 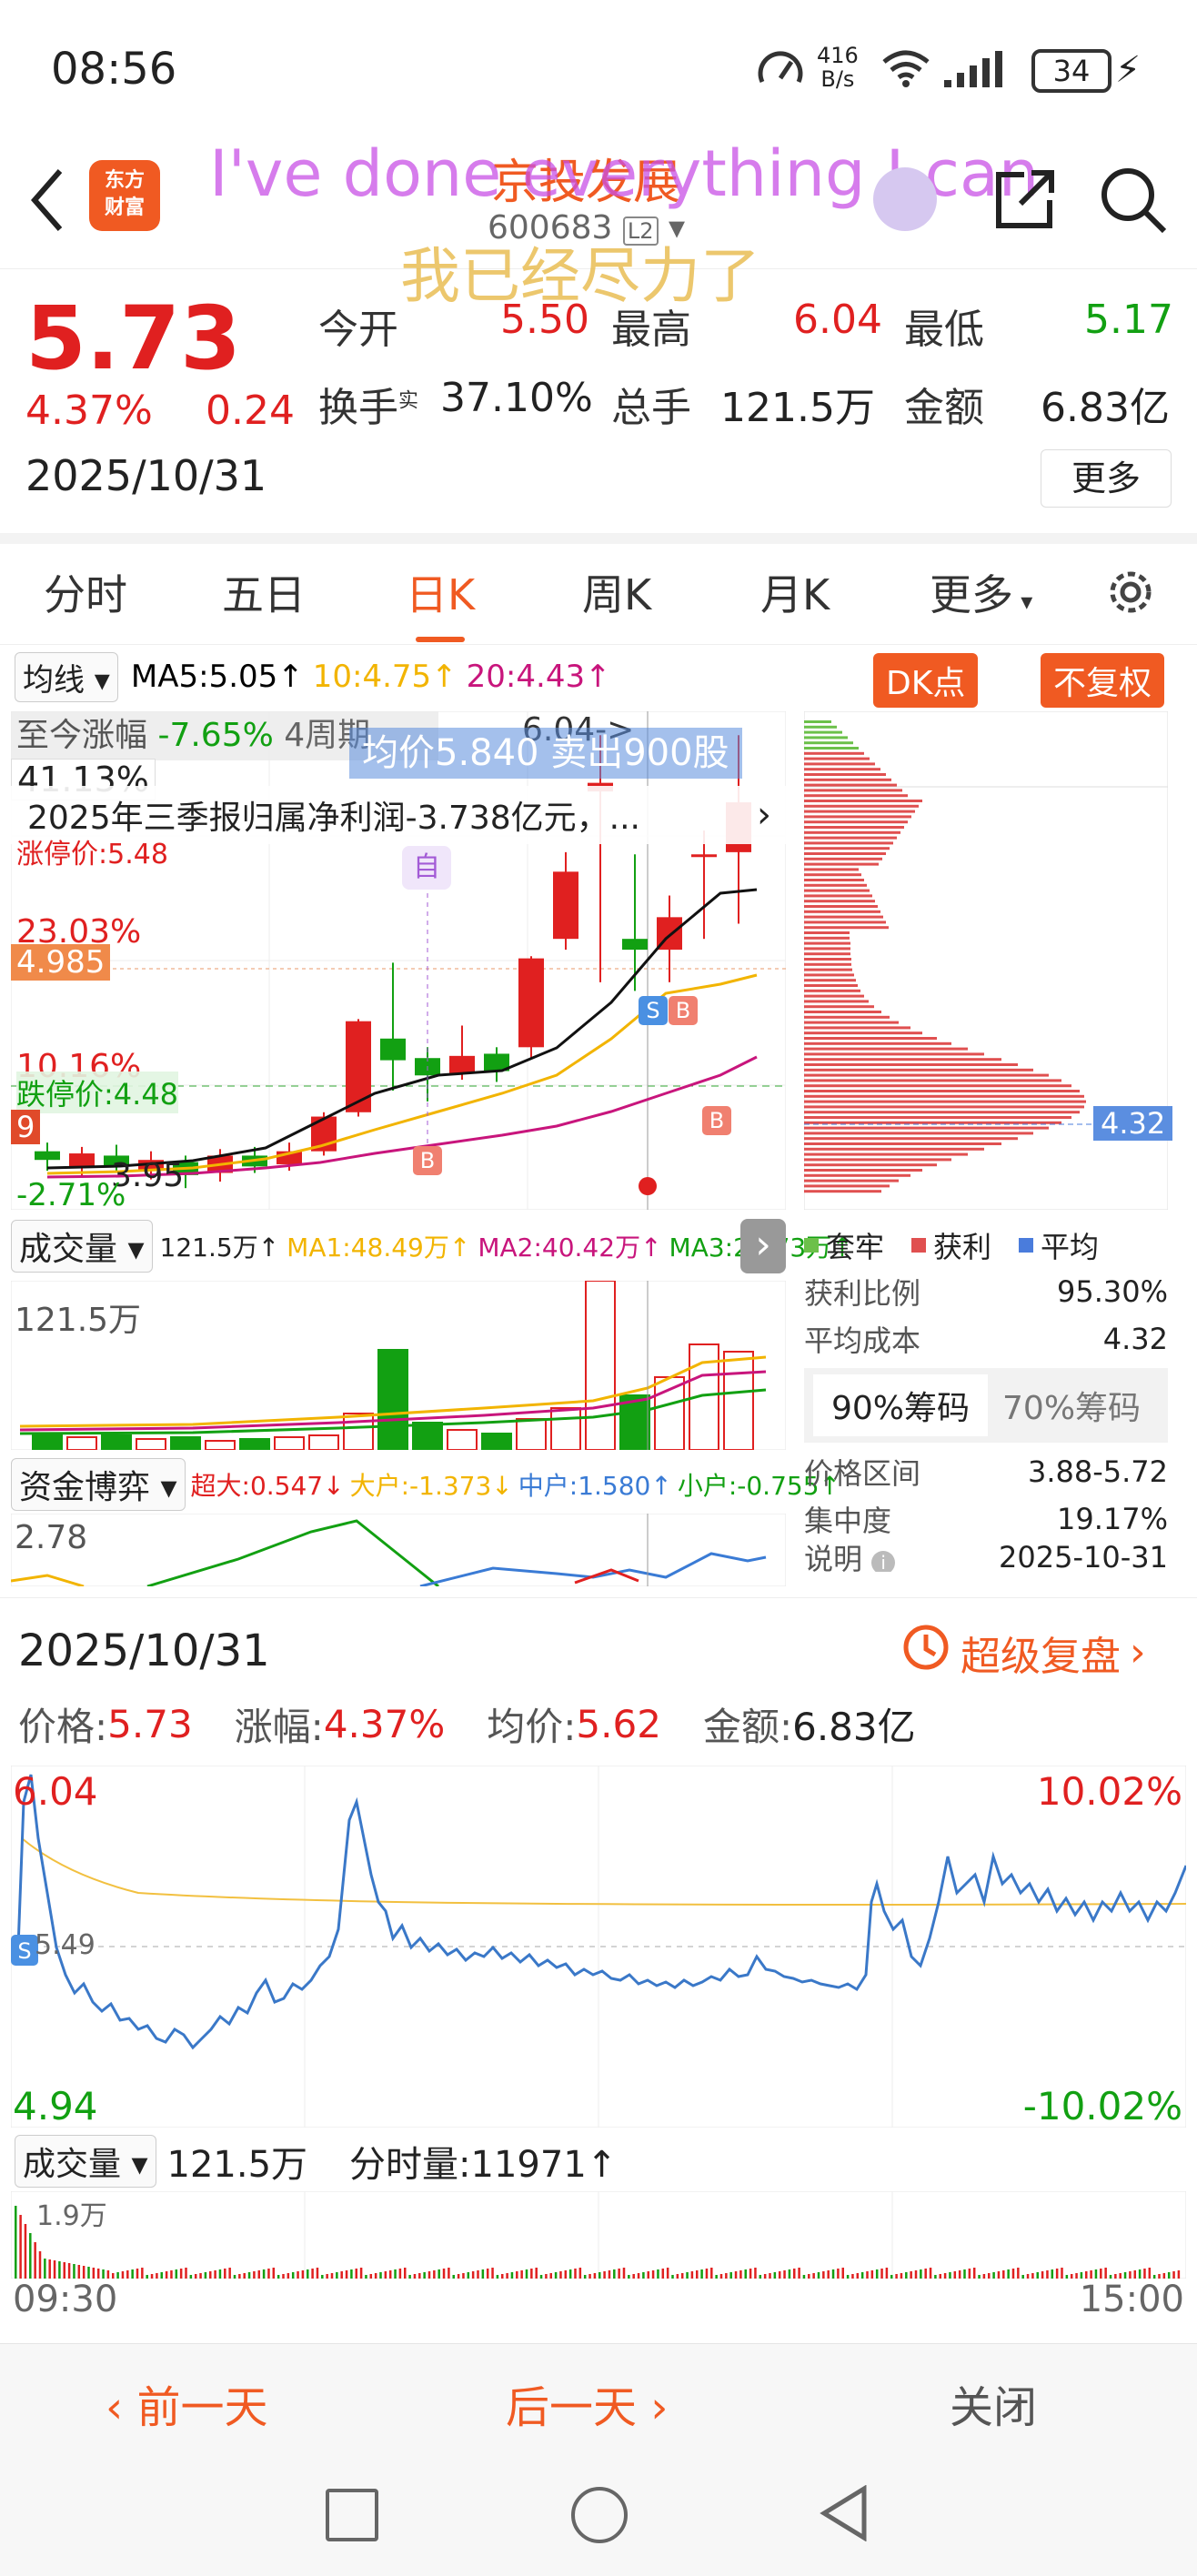 I want to click on tab-chip-70: 70%筹码, so click(x=1071, y=1405).